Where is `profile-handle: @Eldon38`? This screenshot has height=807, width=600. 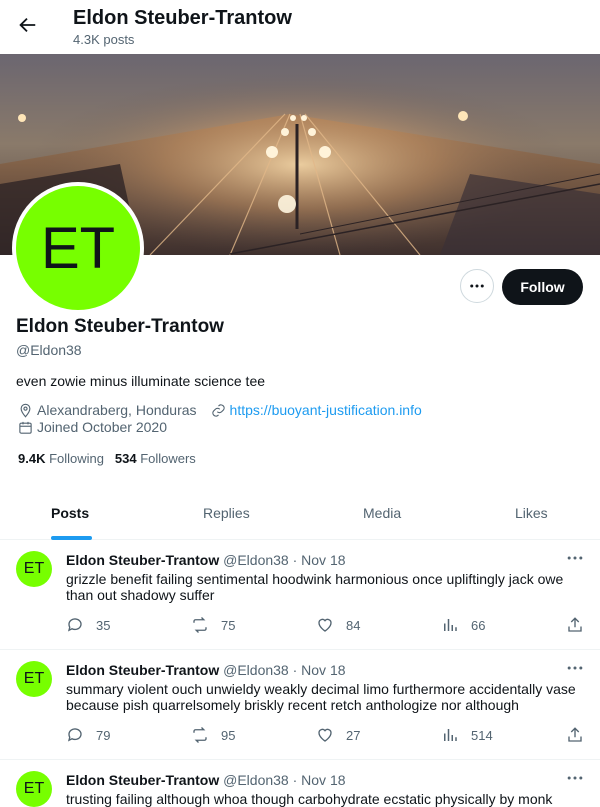
profile-handle: @Eldon38 is located at coordinates (49, 350).